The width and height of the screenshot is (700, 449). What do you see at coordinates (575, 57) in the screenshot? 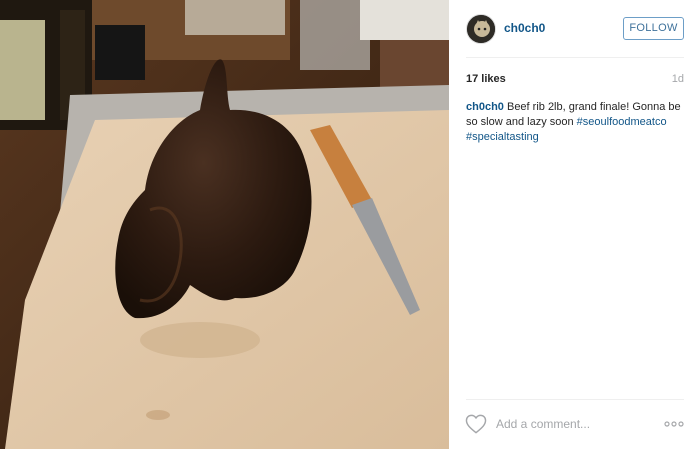
I see `header-divider` at bounding box center [575, 57].